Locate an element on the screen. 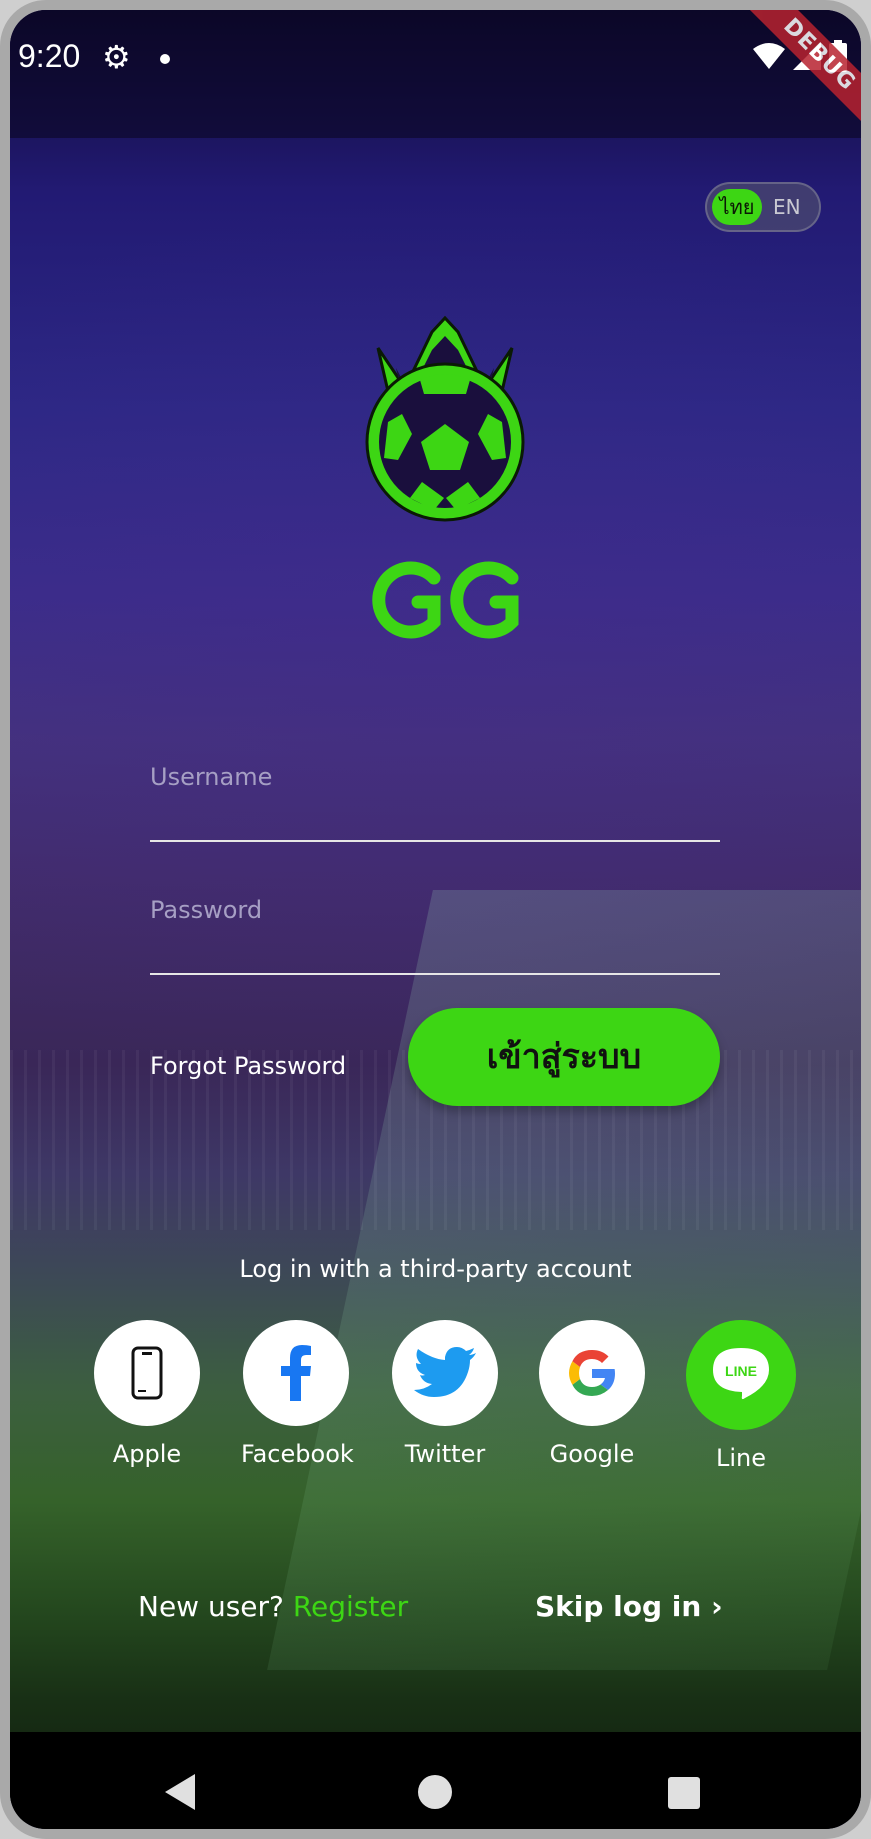 This screenshot has height=1839, width=871. new-user-text: New user? Register is located at coordinates (273, 1606).